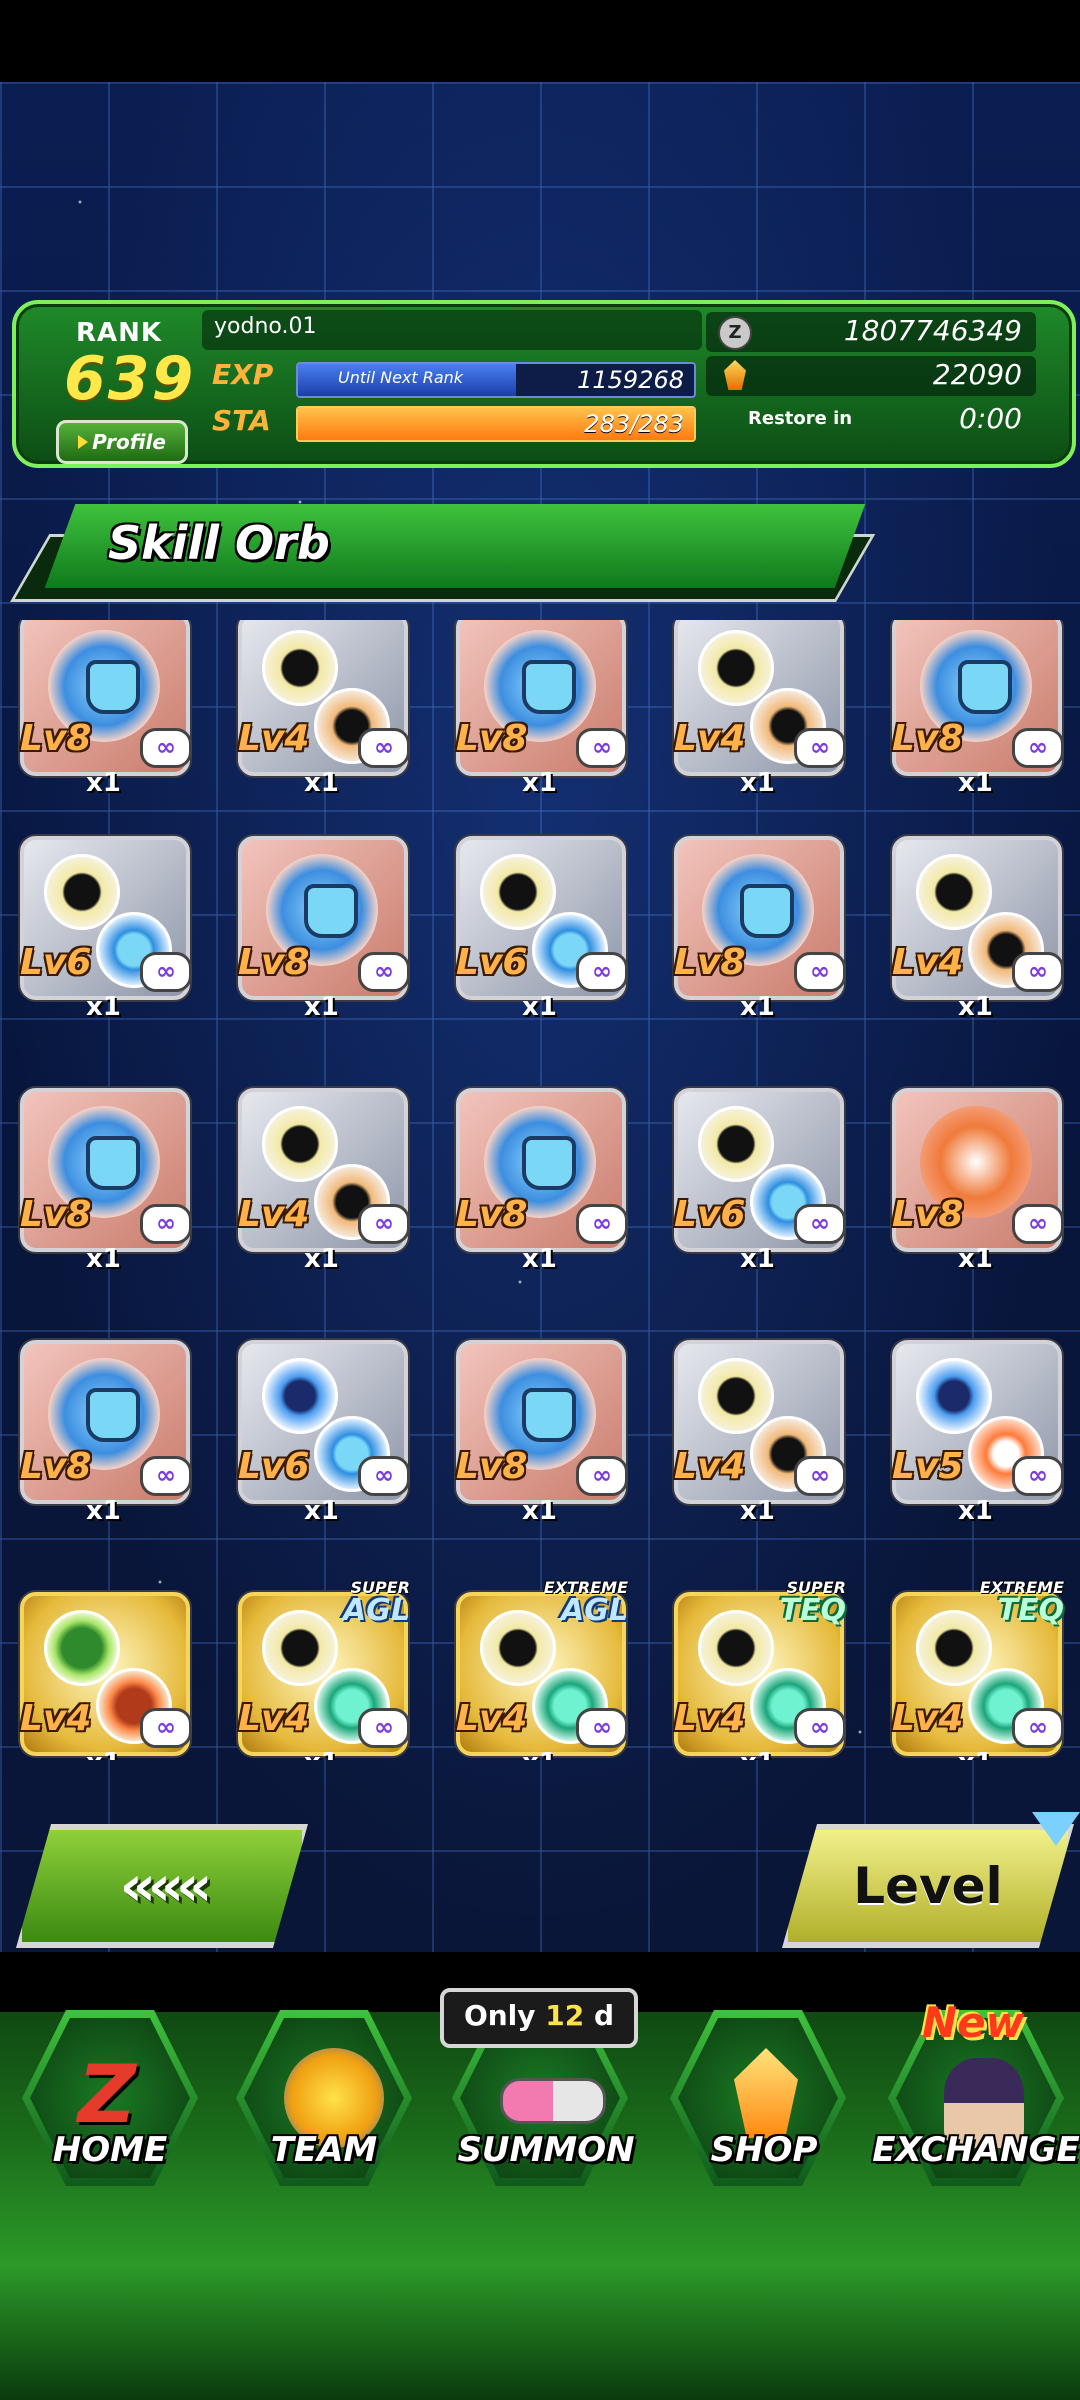 The height and width of the screenshot is (2400, 1080). Describe the element at coordinates (604, 2015) in the screenshot. I see `only-suffix: d` at that location.